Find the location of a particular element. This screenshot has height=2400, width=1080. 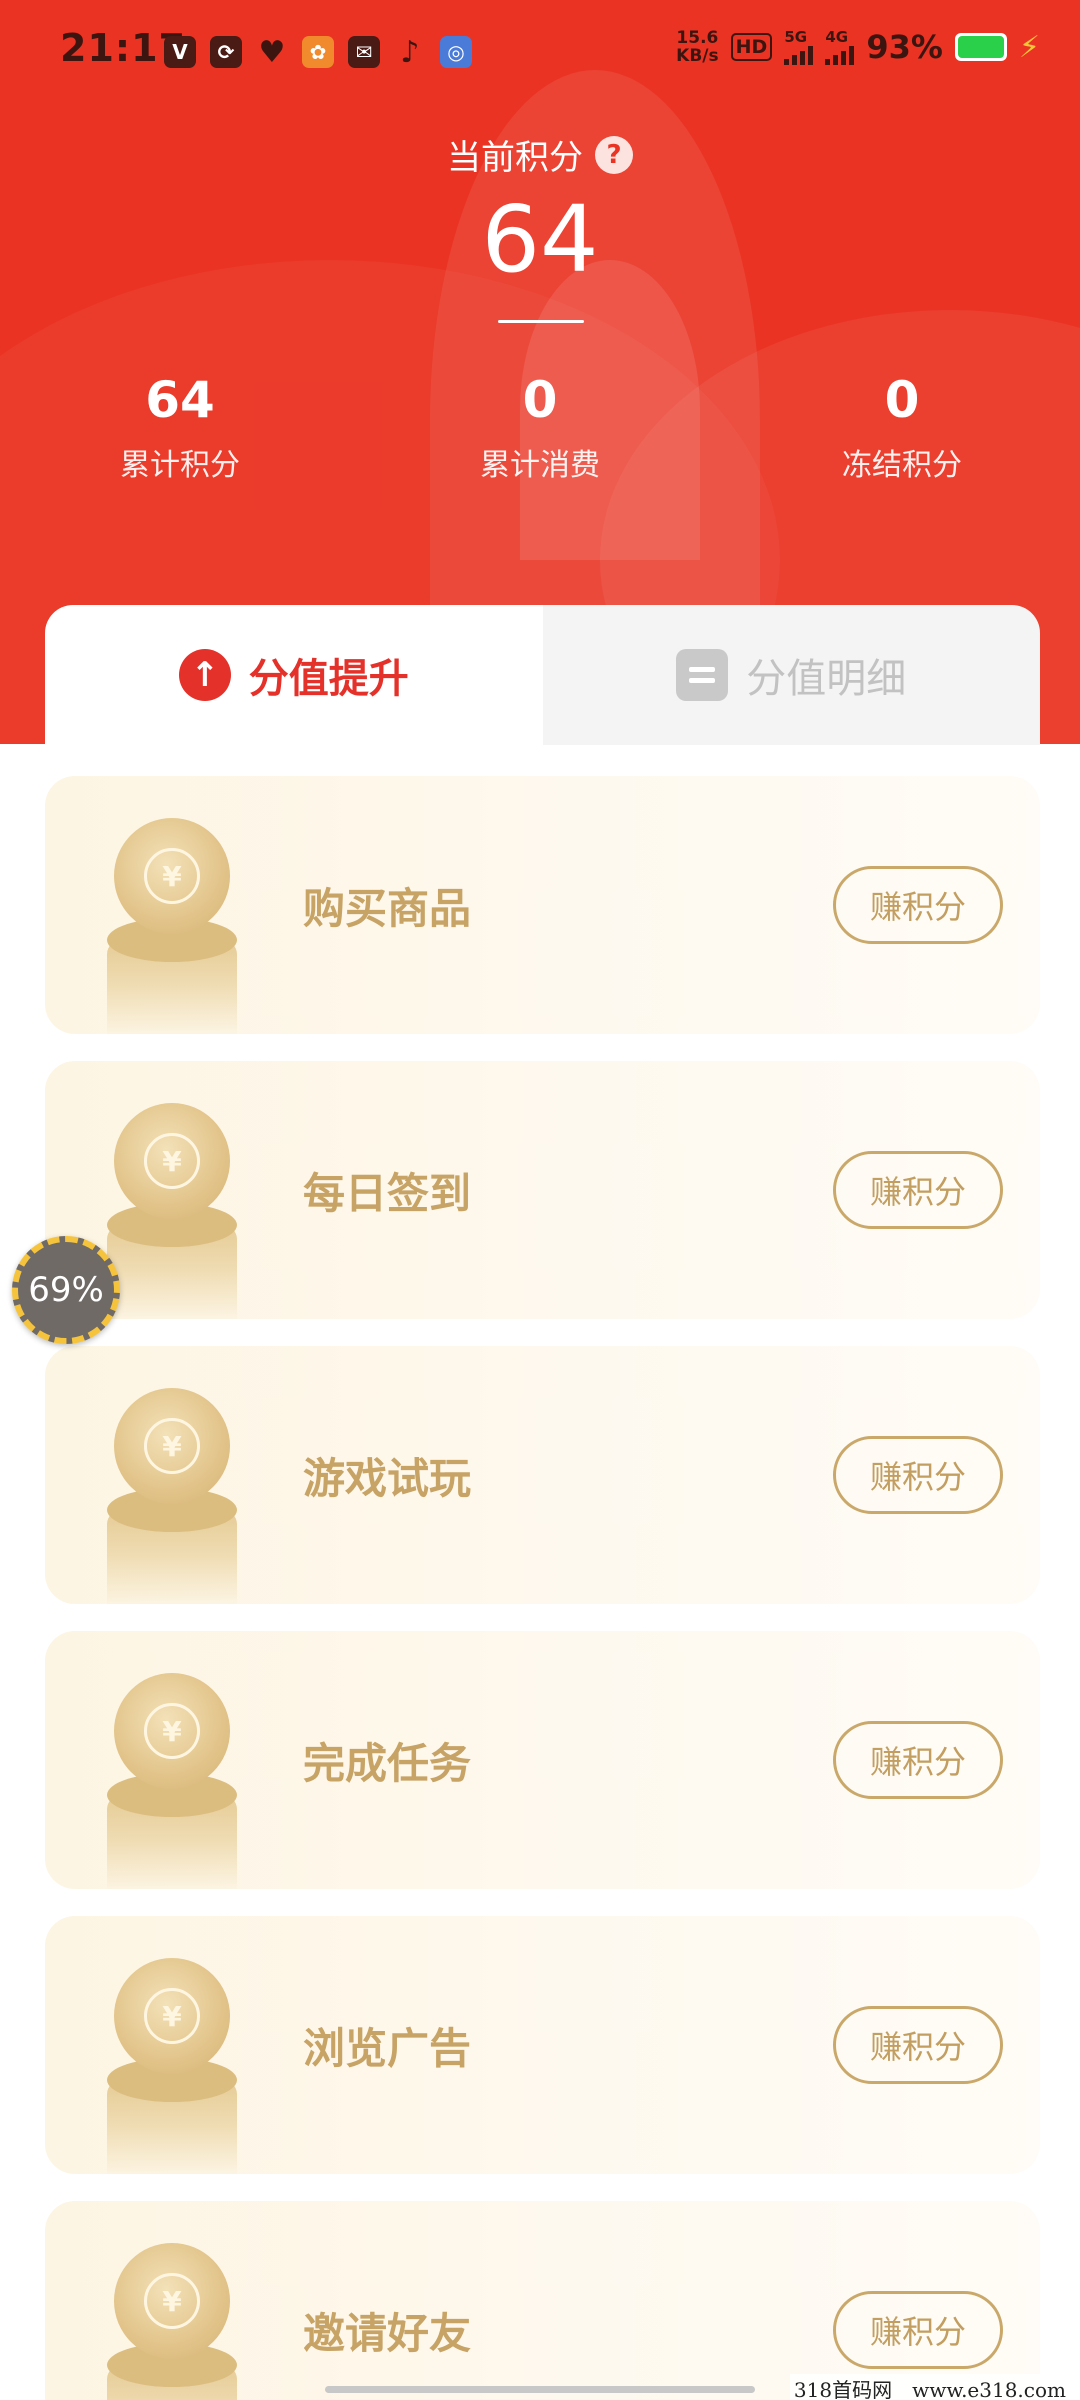

net-speed-value: 15.6 is located at coordinates (697, 38).